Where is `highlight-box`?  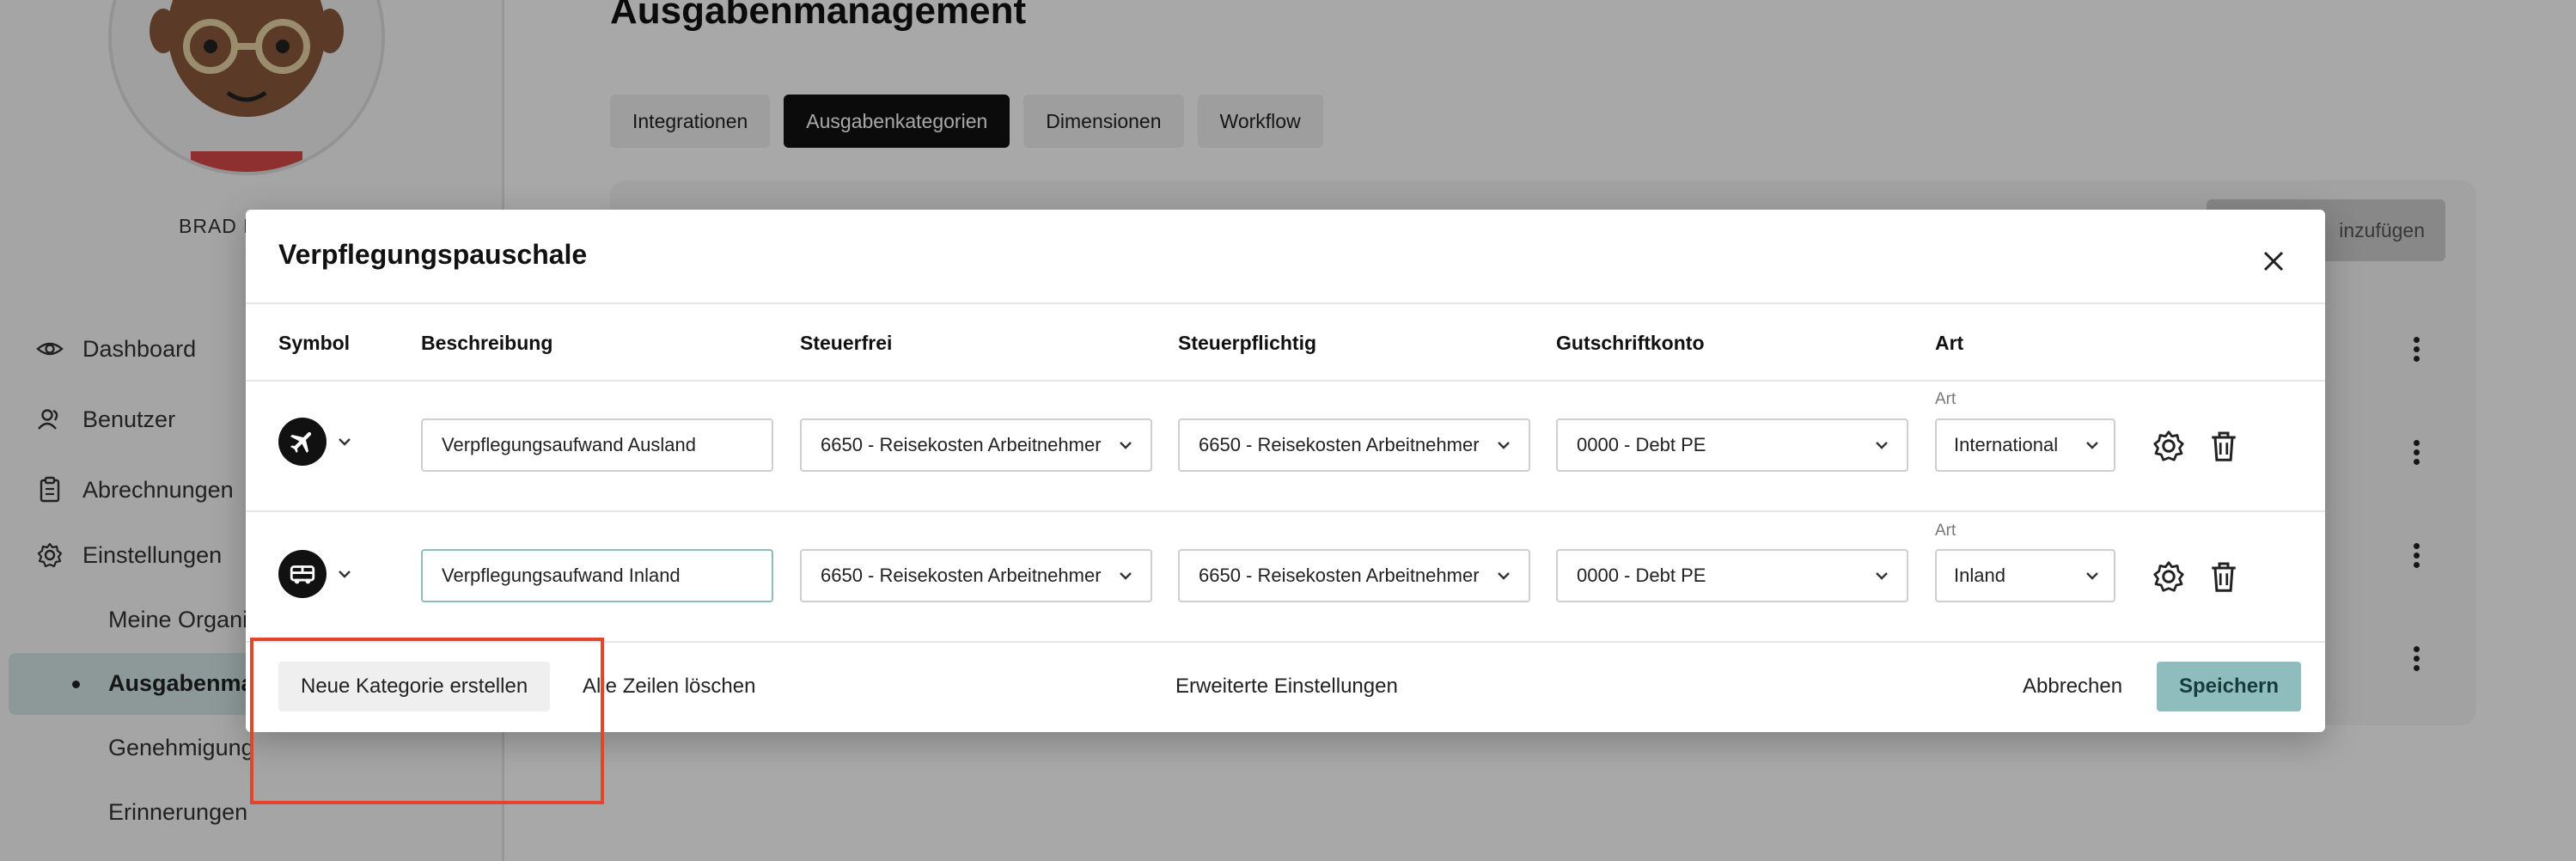 highlight-box is located at coordinates (427, 721).